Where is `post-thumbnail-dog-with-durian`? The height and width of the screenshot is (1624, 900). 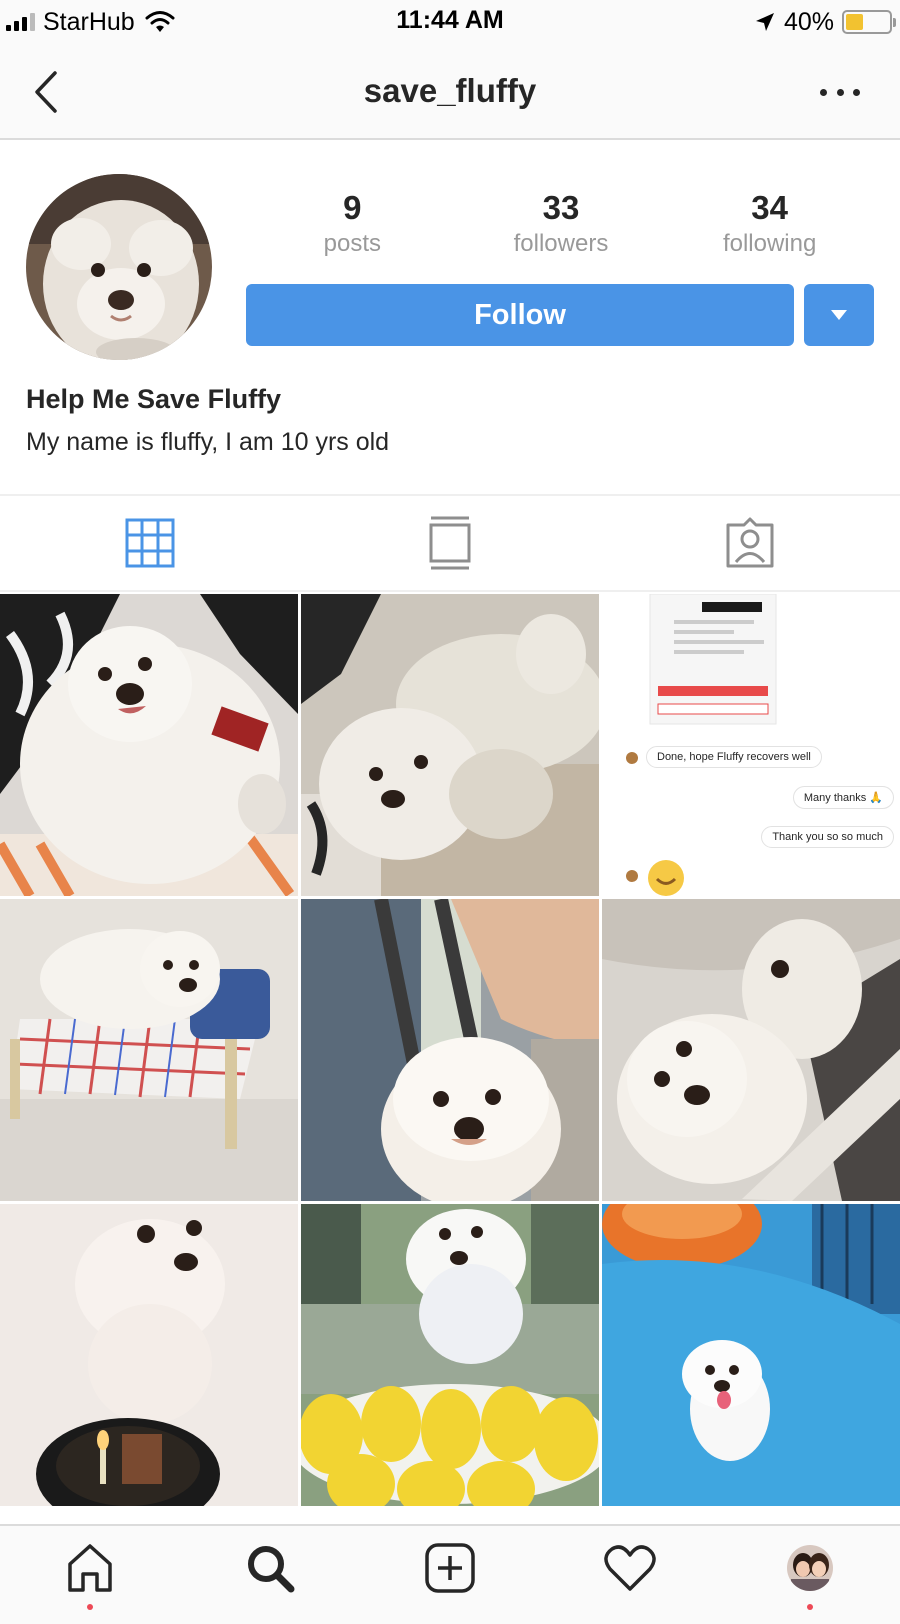
post-thumbnail-dog-with-durian is located at coordinates (450, 1355).